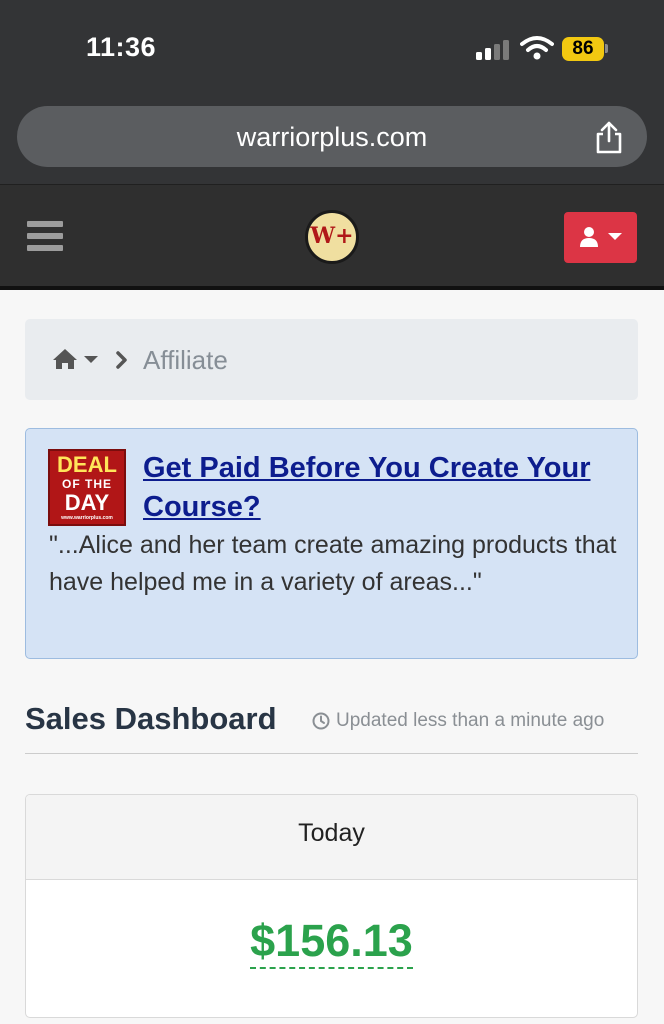 The height and width of the screenshot is (1024, 664). I want to click on url-text: warriorplus.com, so click(332, 137).